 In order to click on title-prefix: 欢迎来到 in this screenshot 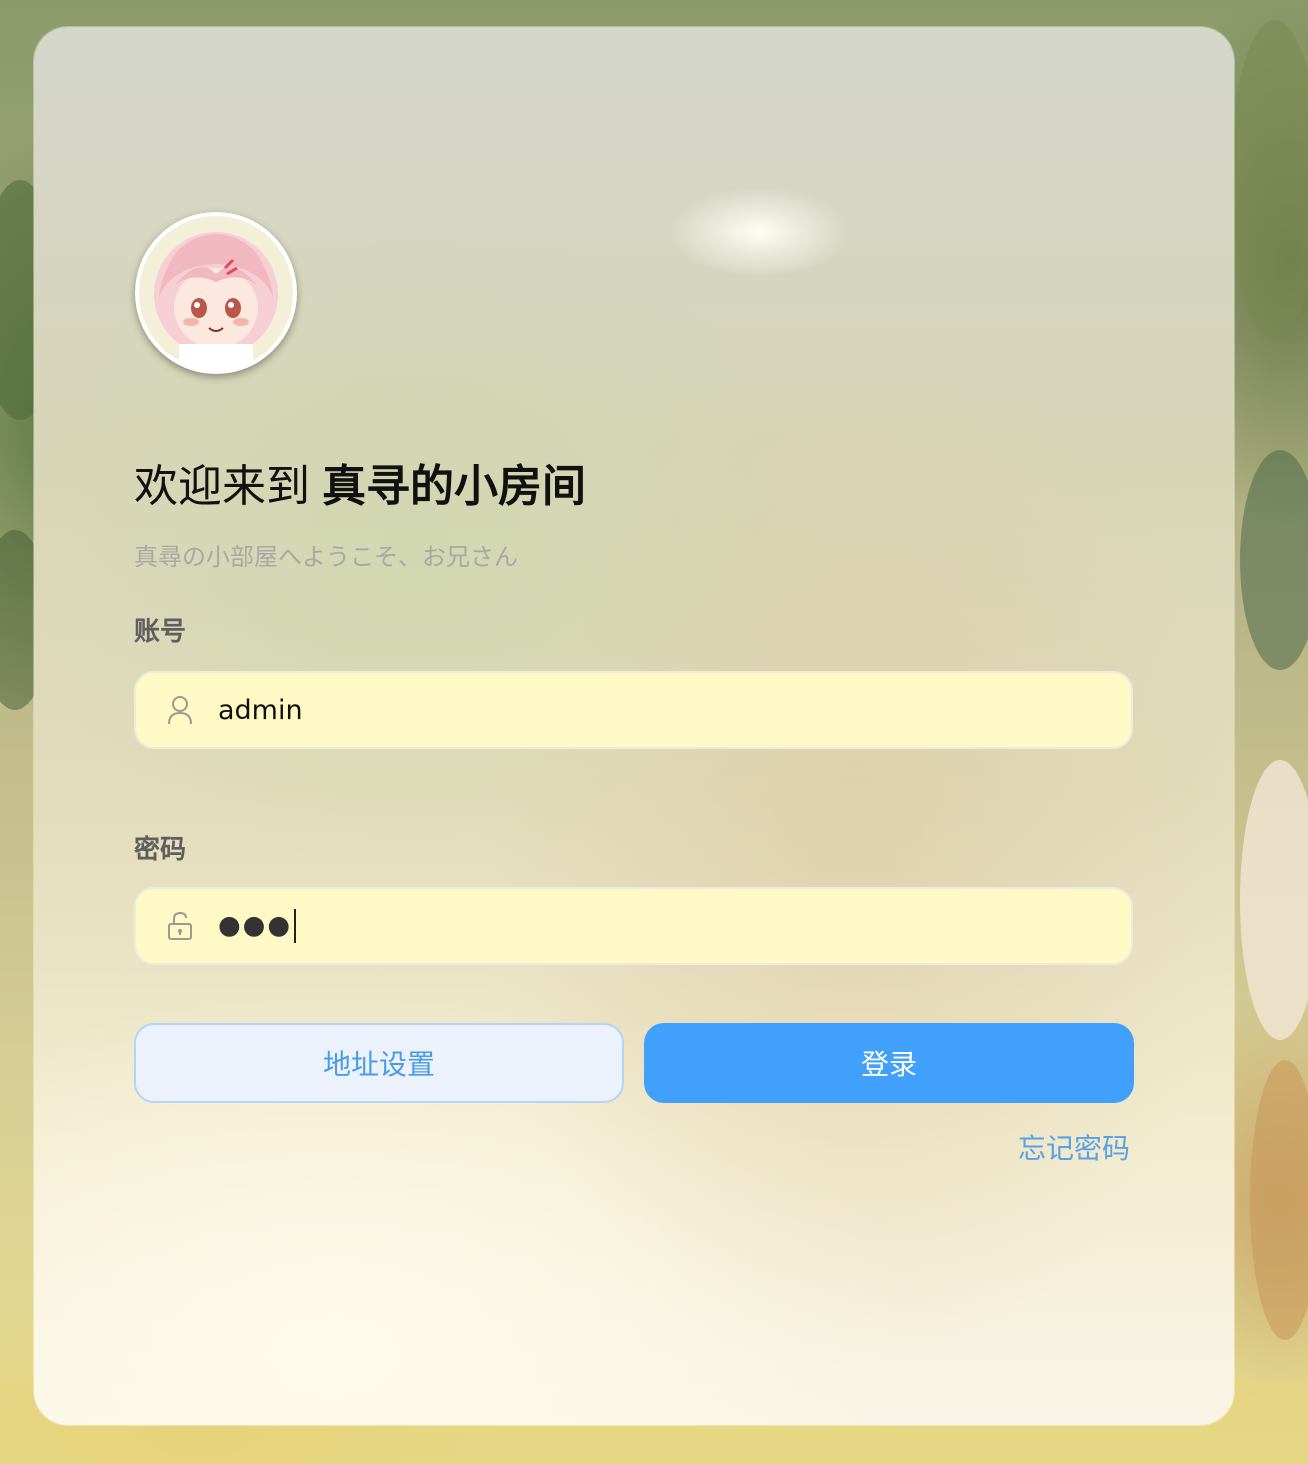, I will do `click(222, 486)`.